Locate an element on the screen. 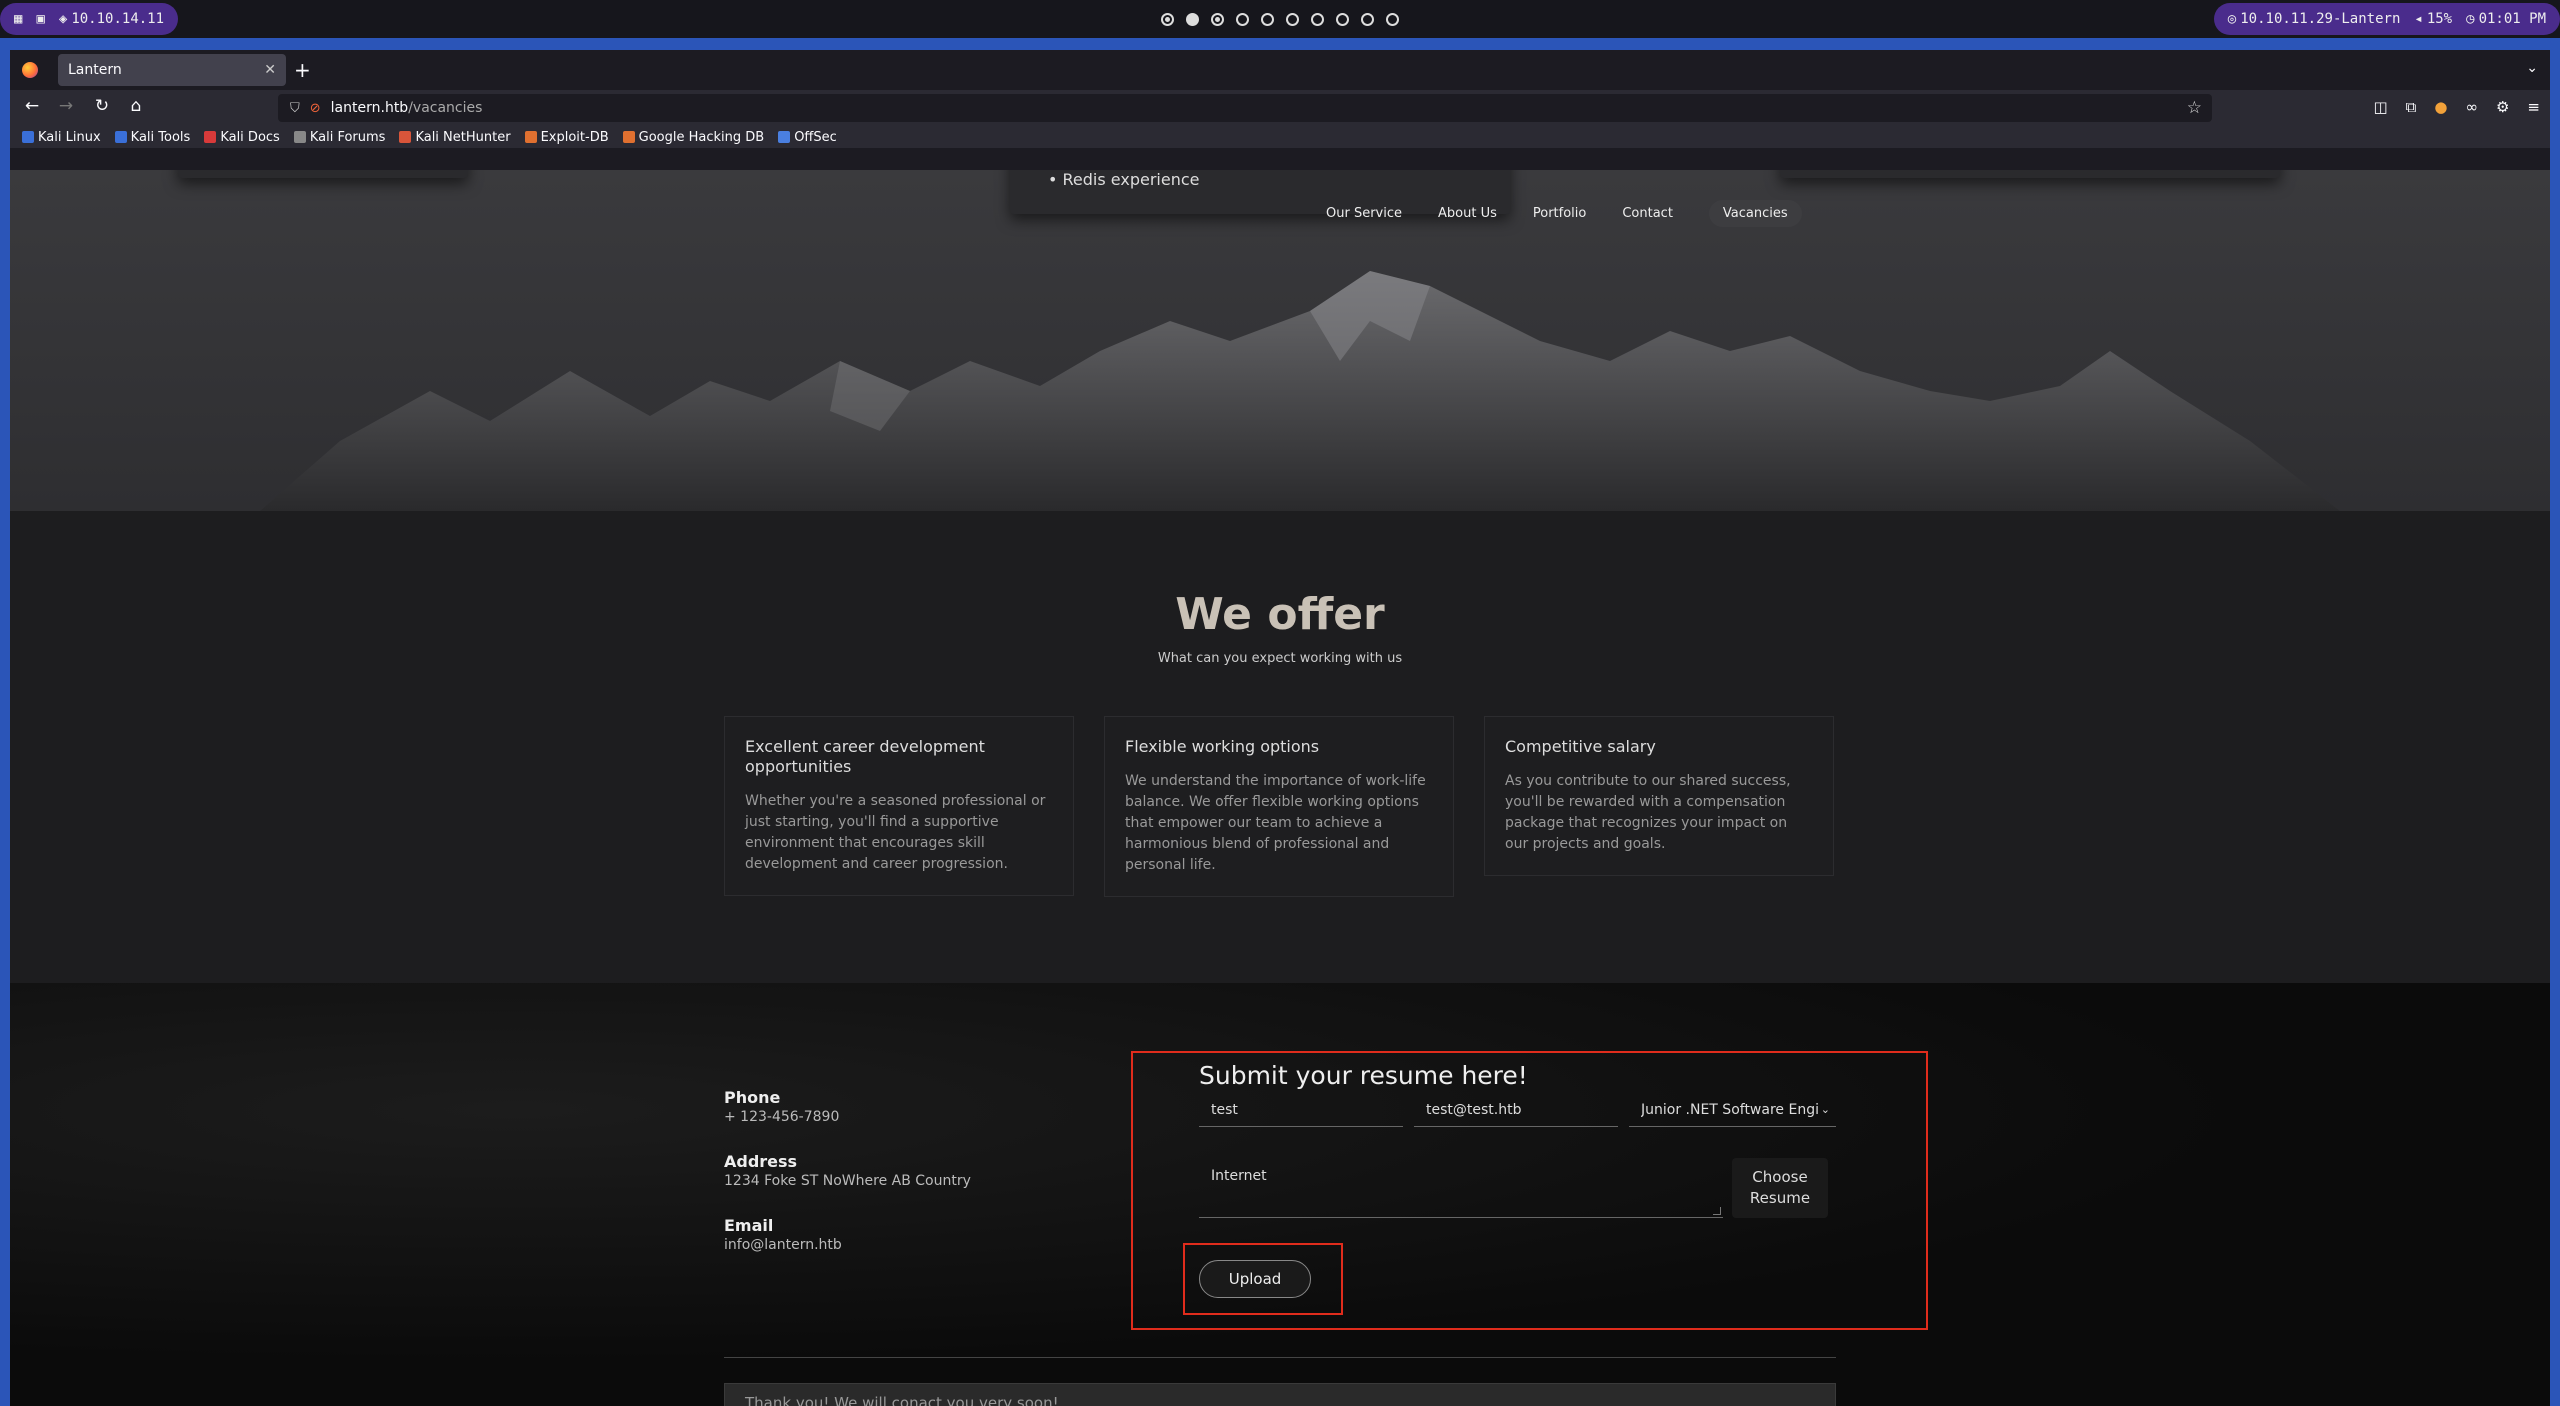 The height and width of the screenshot is (1406, 2560). tab-lantern: Lantern ✕ is located at coordinates (172, 70).